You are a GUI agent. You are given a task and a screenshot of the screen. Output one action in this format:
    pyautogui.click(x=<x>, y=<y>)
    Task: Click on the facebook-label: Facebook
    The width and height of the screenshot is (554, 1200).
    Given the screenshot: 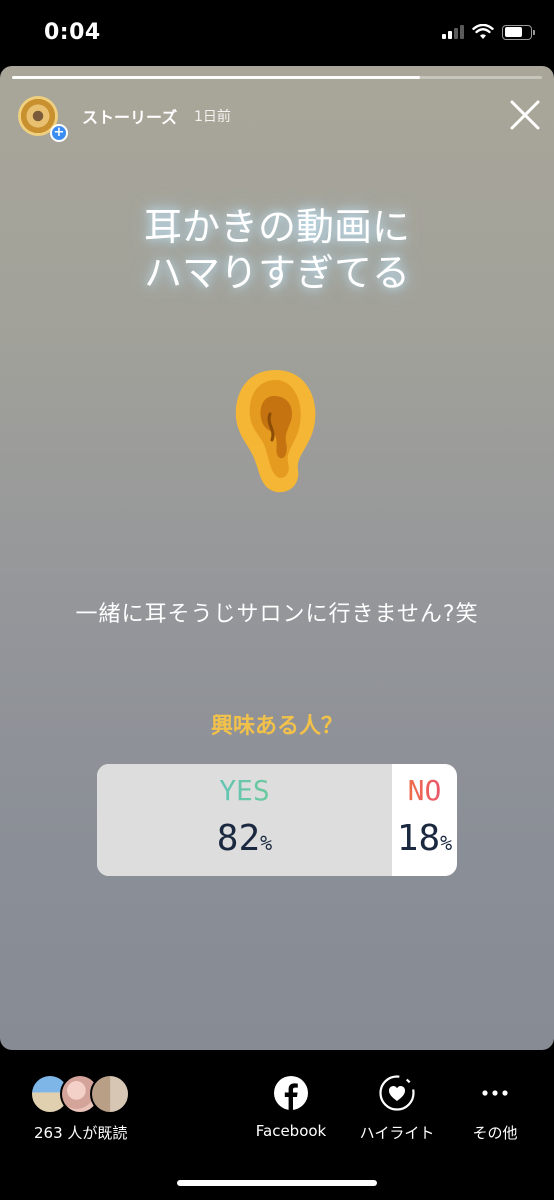 What is the action you would take?
    pyautogui.click(x=291, y=1131)
    